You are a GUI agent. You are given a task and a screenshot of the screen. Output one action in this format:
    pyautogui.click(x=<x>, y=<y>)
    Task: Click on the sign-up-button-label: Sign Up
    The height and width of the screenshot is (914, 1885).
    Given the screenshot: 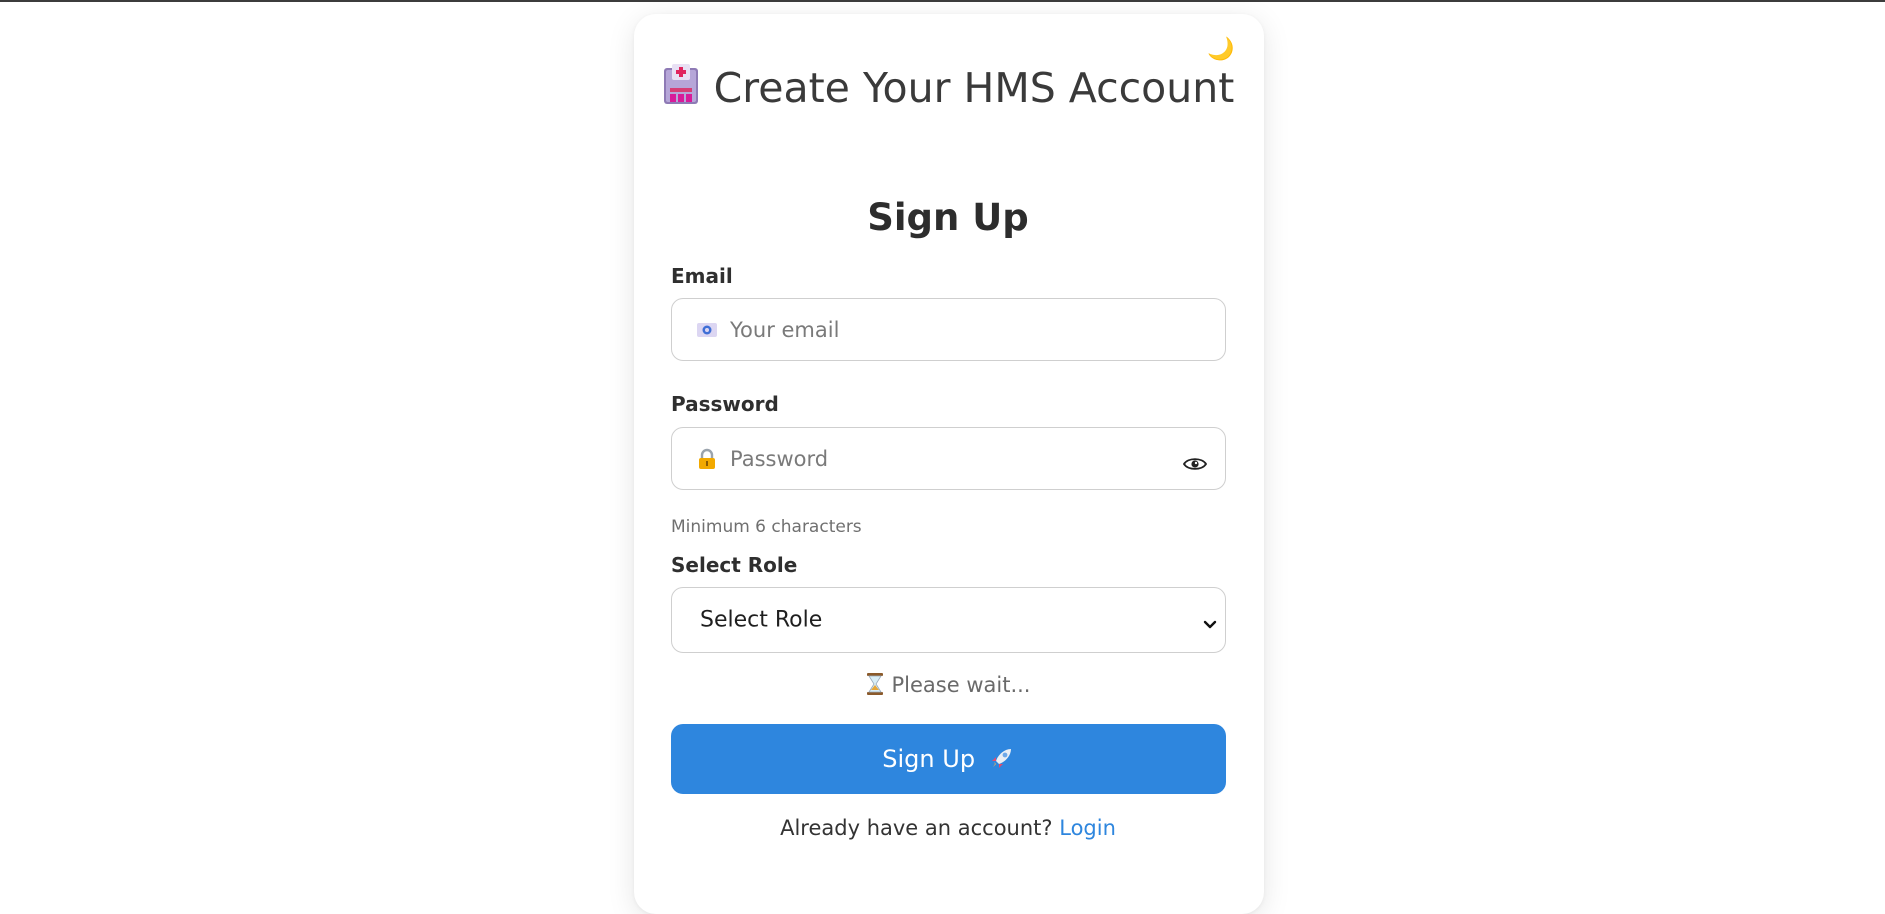 What is the action you would take?
    pyautogui.click(x=929, y=759)
    